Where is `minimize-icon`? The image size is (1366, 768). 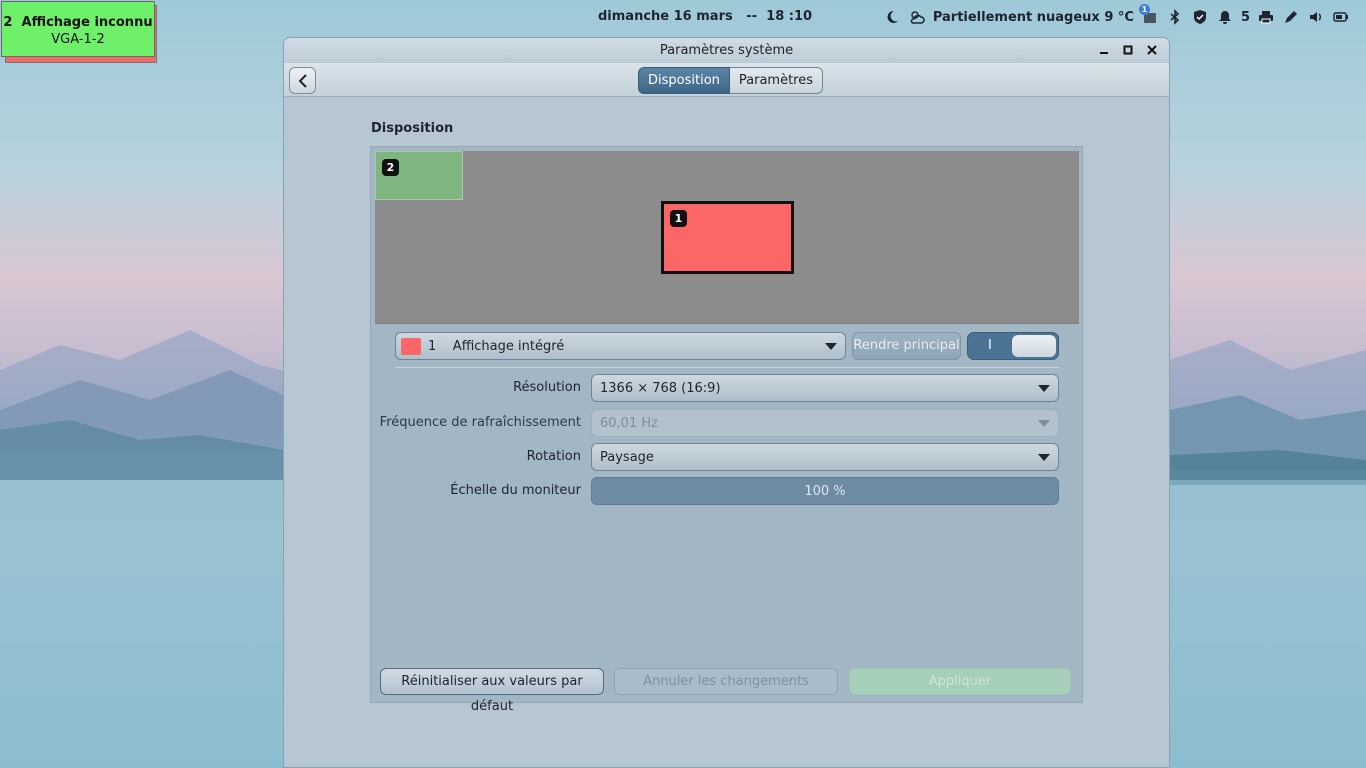 minimize-icon is located at coordinates (1104, 50).